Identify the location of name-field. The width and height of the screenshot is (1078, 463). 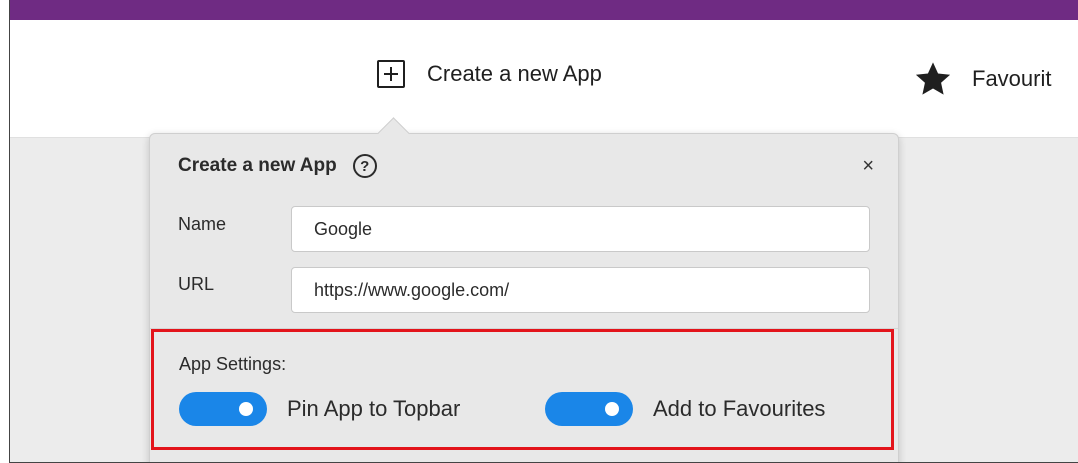
(580, 229).